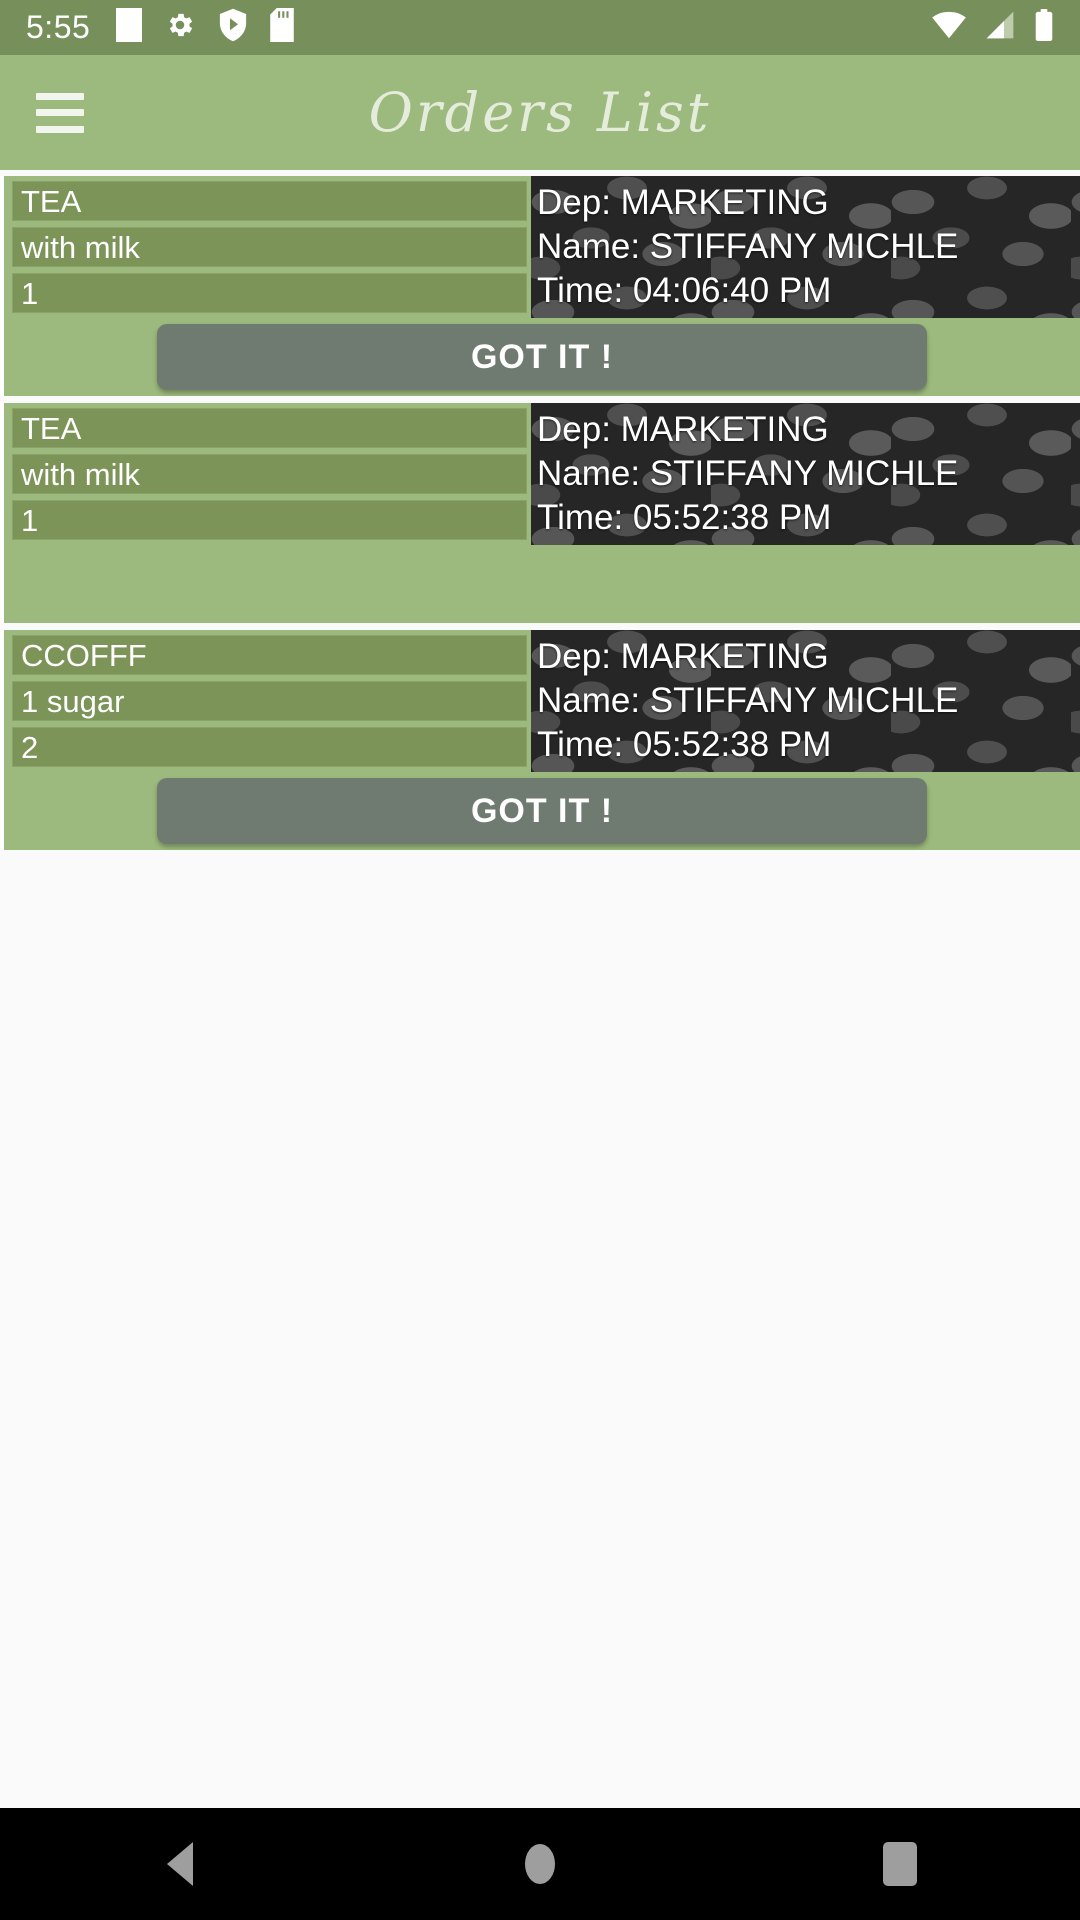 The height and width of the screenshot is (1920, 1080). I want to click on status-bar-clock: 5:55, so click(58, 27).